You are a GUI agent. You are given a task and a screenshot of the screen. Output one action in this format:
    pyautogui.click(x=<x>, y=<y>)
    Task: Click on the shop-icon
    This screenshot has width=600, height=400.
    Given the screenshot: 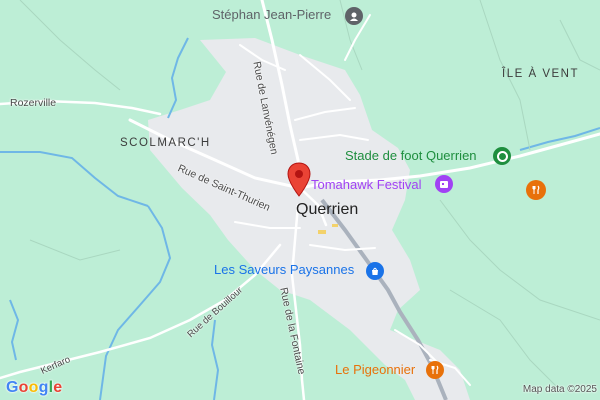 What is the action you would take?
    pyautogui.click(x=375, y=271)
    